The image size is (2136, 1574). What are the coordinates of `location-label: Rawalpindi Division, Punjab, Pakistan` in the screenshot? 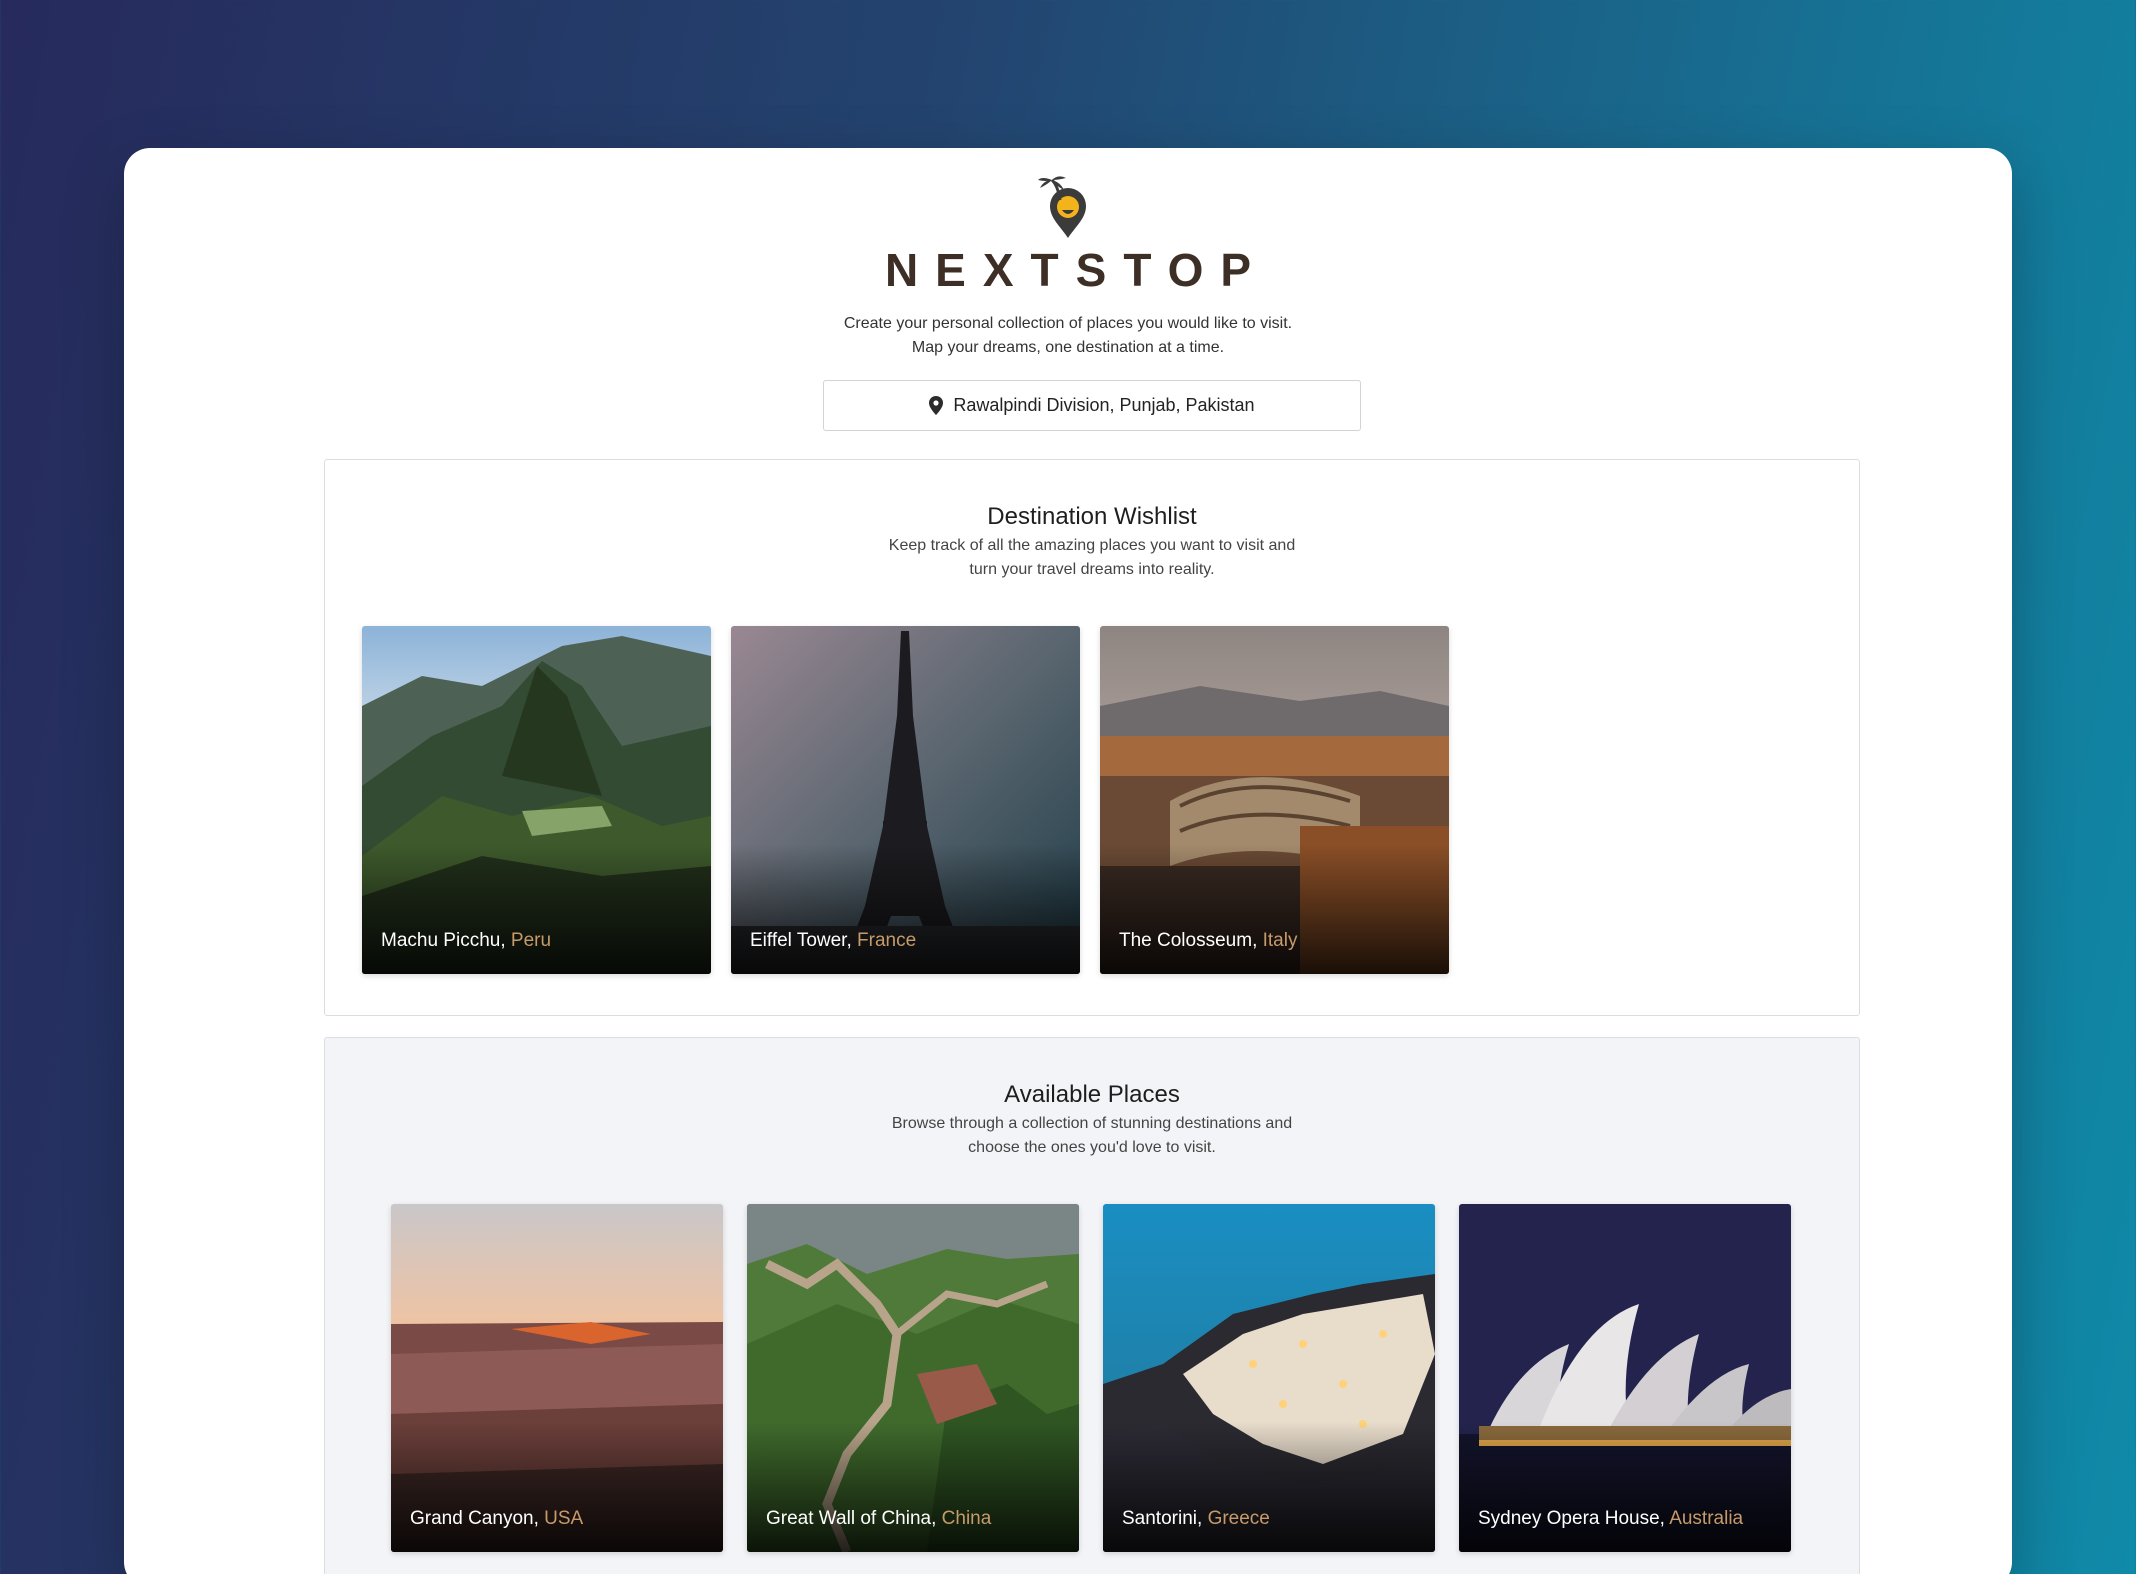 It's located at (1104, 405).